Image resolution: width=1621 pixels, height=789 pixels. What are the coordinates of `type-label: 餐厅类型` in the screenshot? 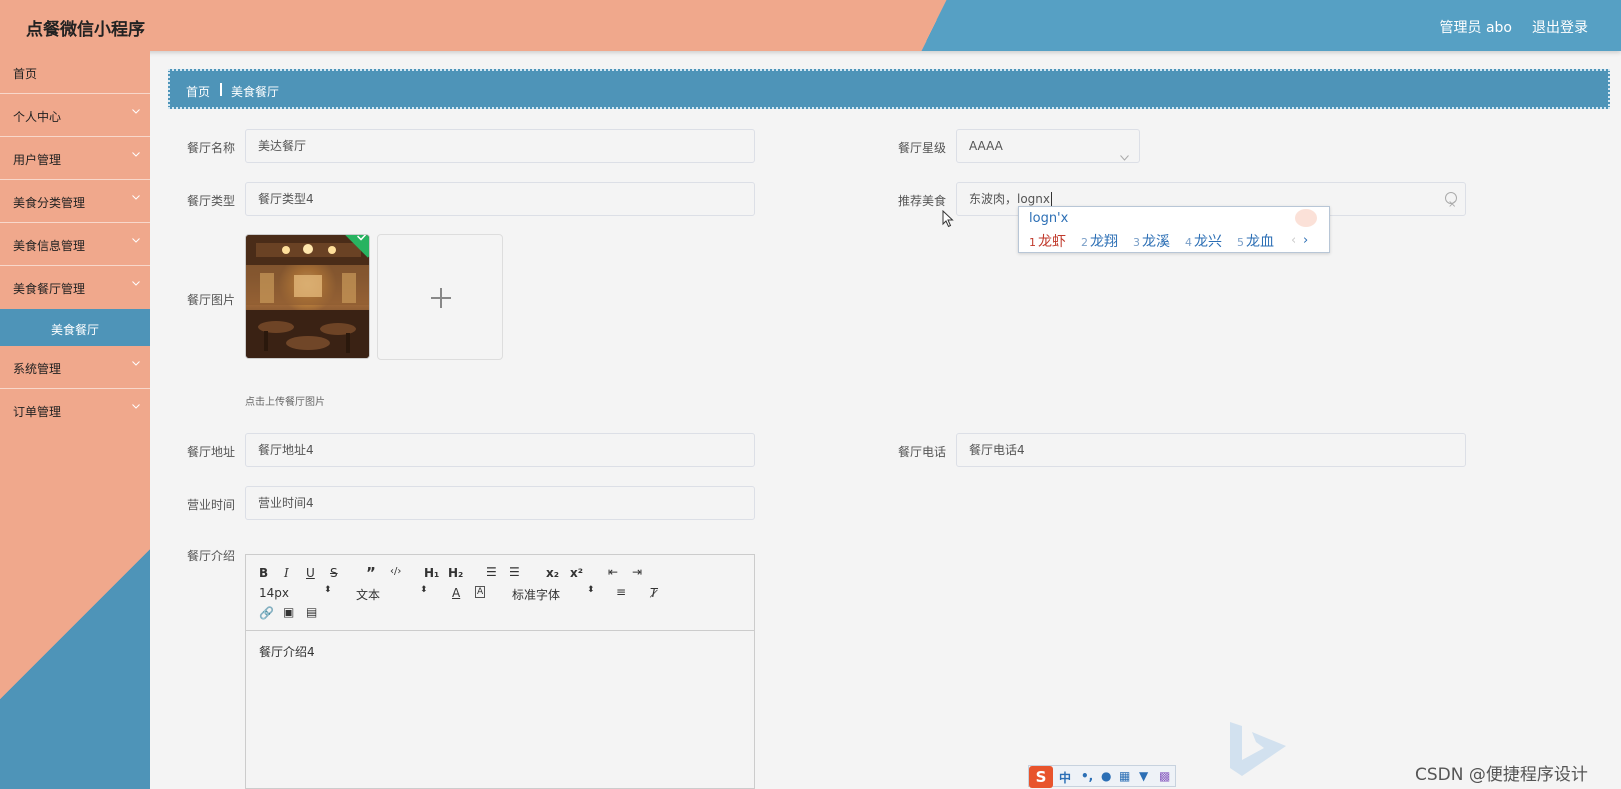 It's located at (211, 201).